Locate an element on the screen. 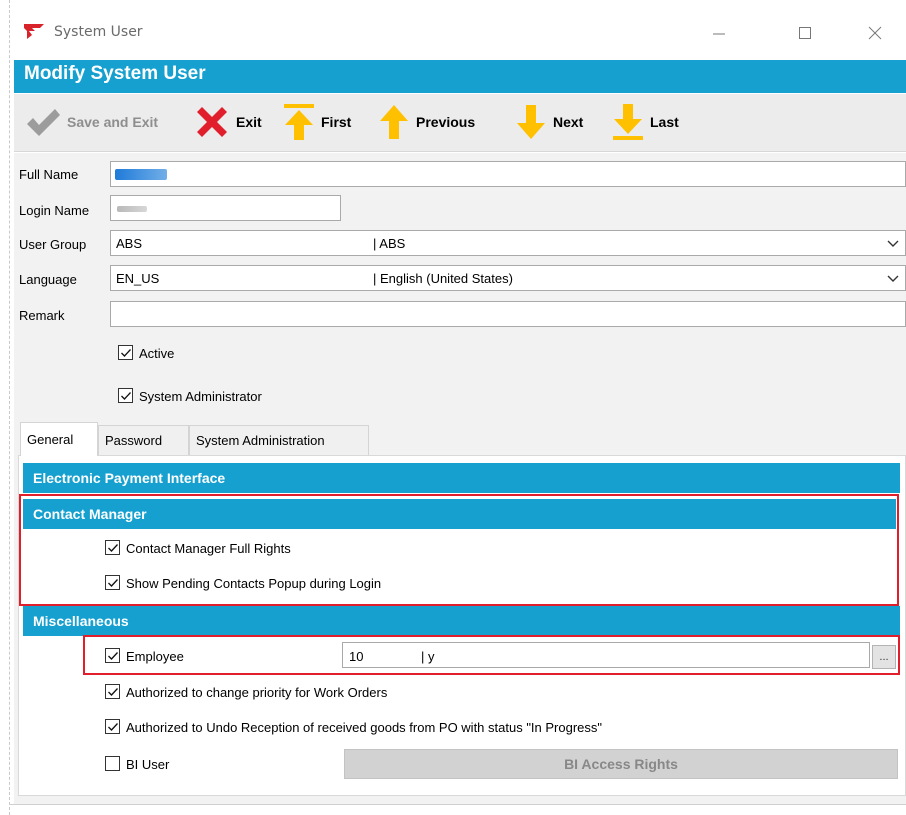 Image resolution: width=906 pixels, height=815 pixels. down-arrow-icon is located at coordinates (531, 122).